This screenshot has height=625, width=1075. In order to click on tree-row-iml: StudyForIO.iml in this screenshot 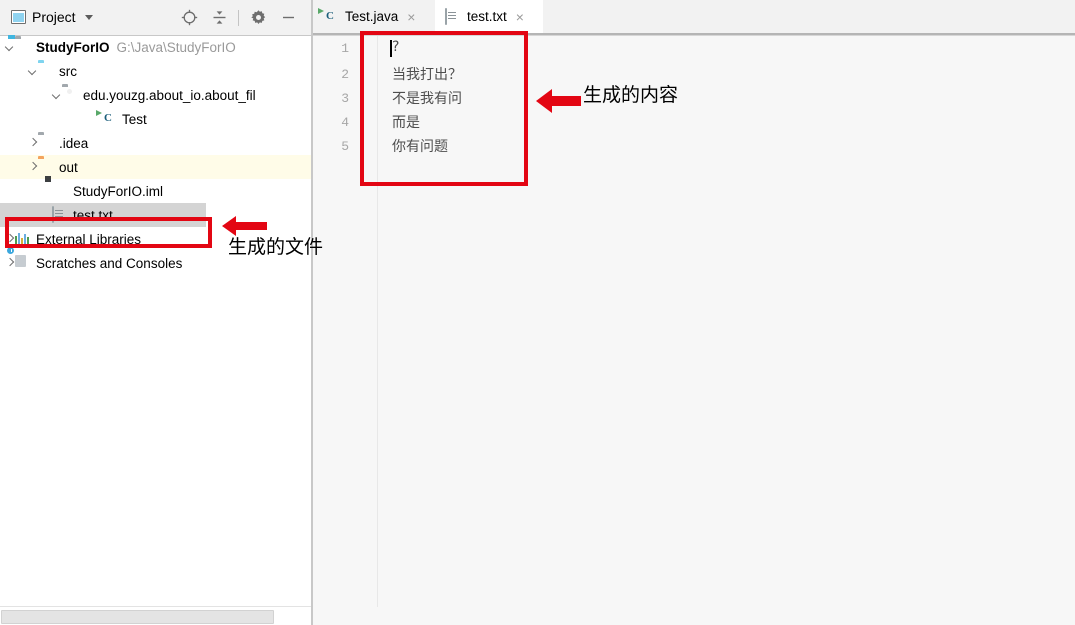, I will do `click(155, 191)`.